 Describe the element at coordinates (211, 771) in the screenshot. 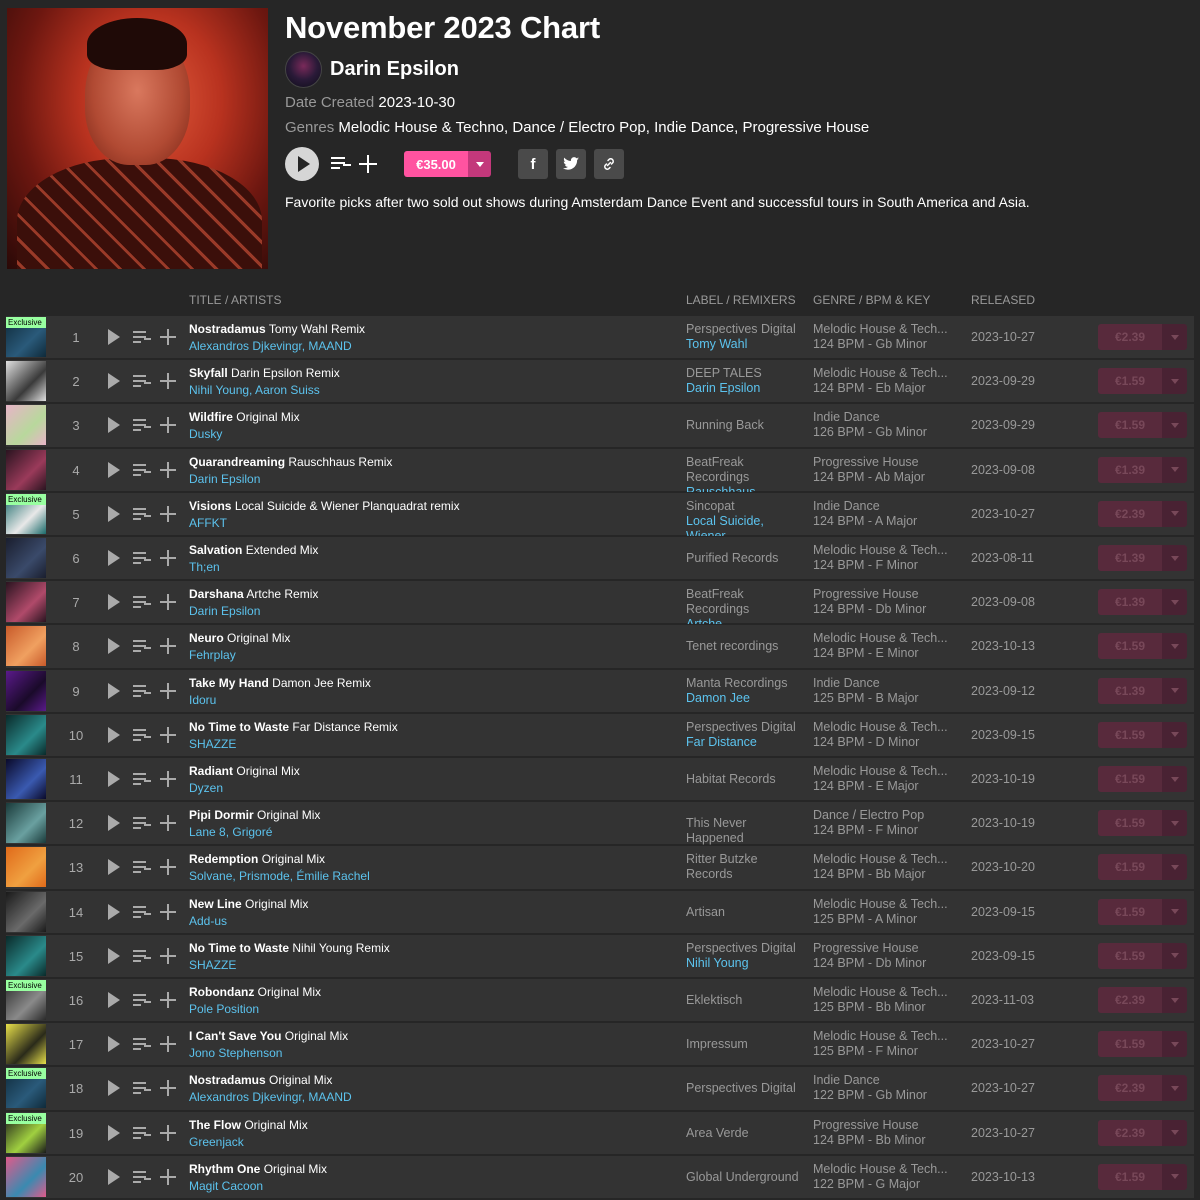

I see `track-name: Radiant` at that location.